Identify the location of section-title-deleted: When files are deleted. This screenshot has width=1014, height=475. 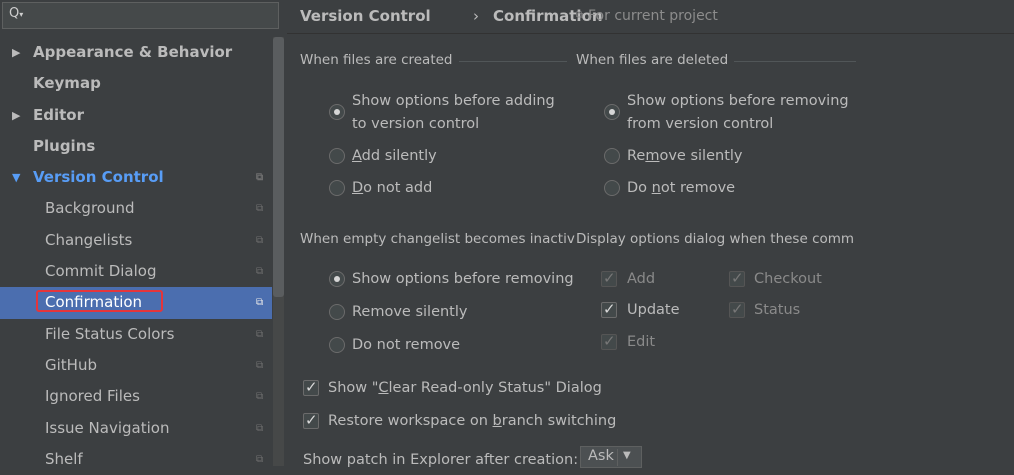
(652, 60).